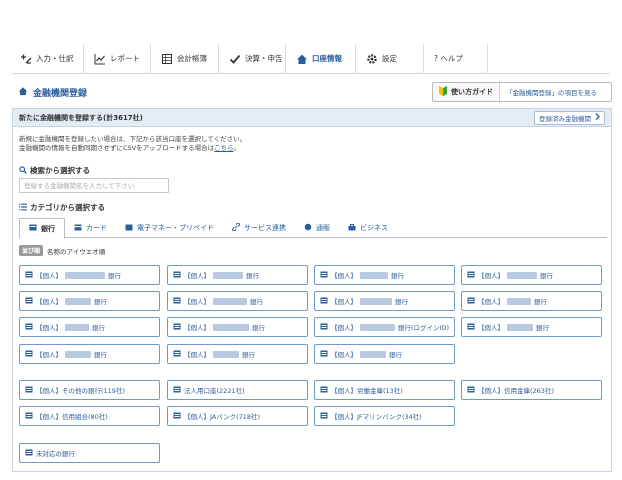  I want to click on help-icon: ? ヘルプ, so click(448, 58).